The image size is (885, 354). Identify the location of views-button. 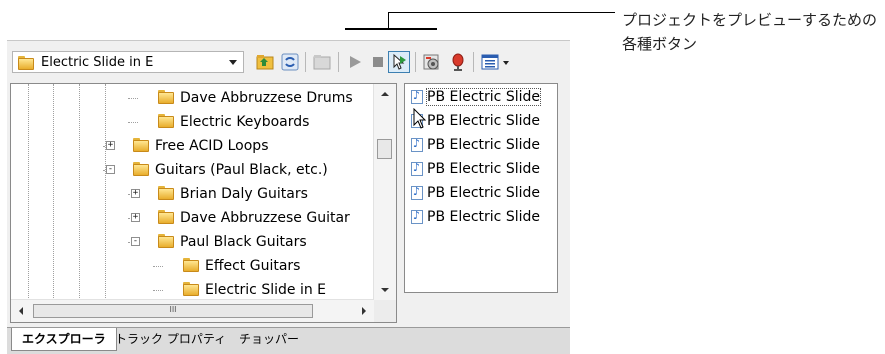
(322, 62).